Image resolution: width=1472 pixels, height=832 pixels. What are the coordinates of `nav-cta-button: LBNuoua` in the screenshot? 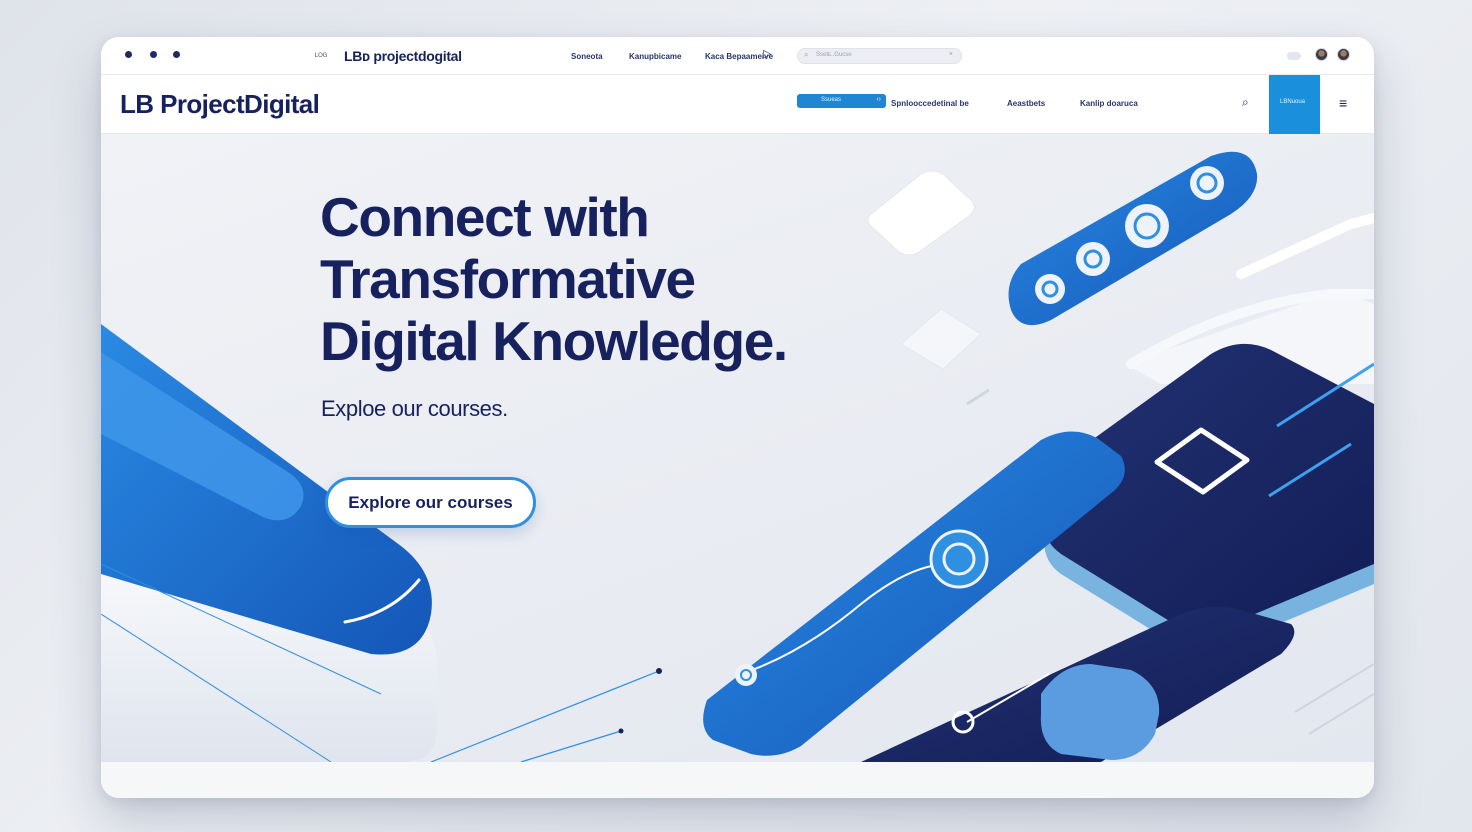 It's located at (1294, 104).